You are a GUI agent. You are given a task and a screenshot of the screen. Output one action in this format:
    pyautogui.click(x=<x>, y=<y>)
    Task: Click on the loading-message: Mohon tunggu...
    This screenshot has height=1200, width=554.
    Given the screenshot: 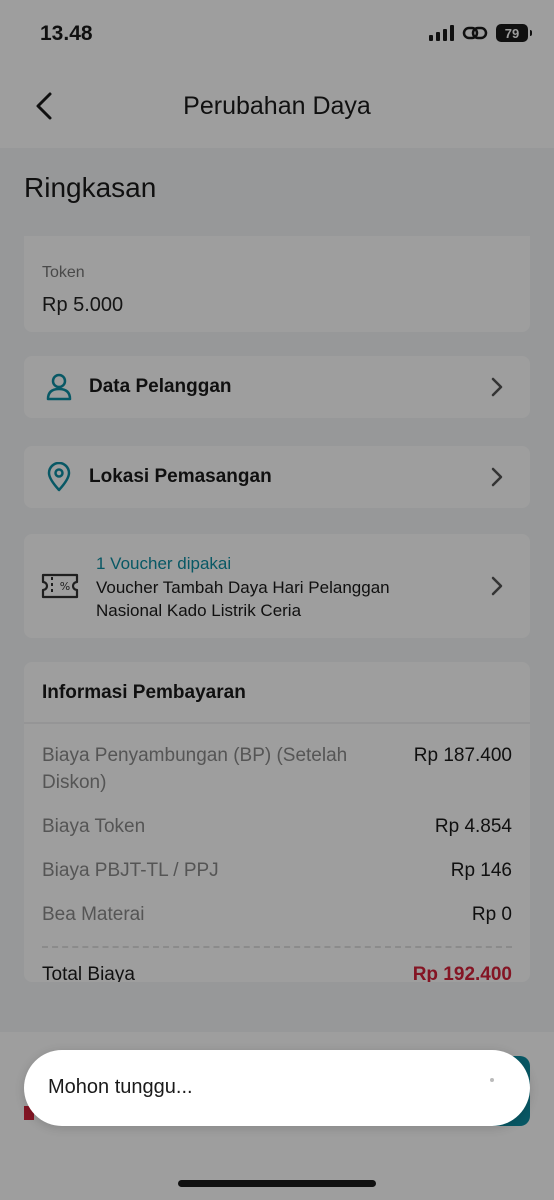 What is the action you would take?
    pyautogui.click(x=120, y=1087)
    